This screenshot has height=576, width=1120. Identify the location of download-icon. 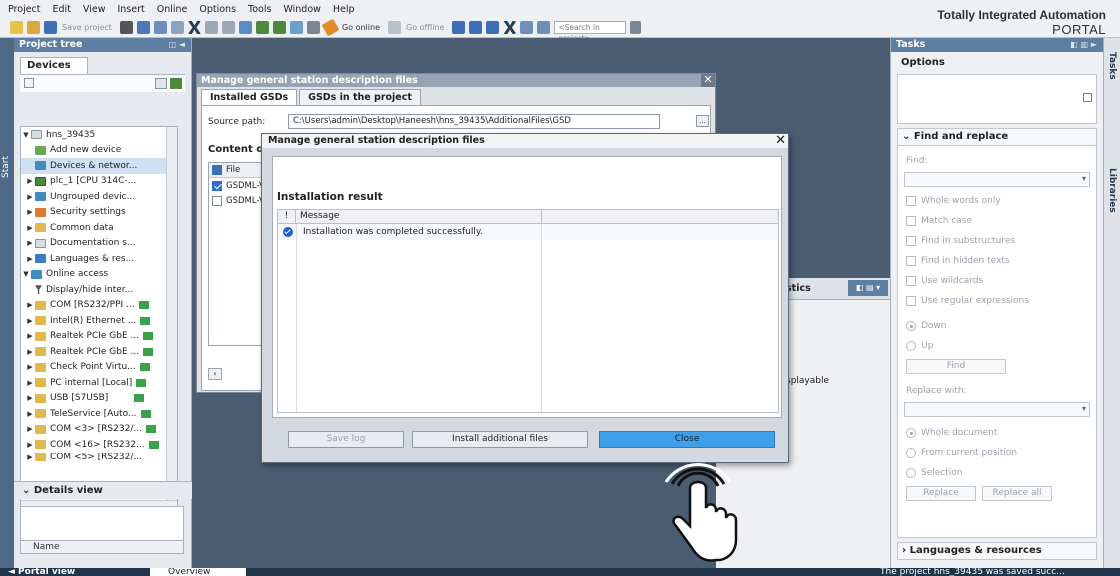
(262, 27).